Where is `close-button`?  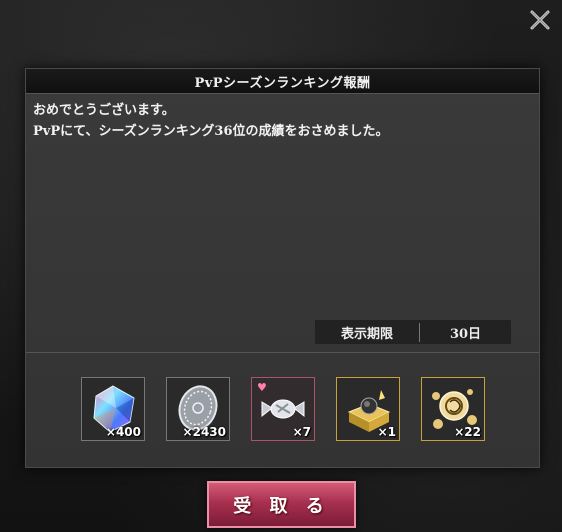
close-button is located at coordinates (540, 20).